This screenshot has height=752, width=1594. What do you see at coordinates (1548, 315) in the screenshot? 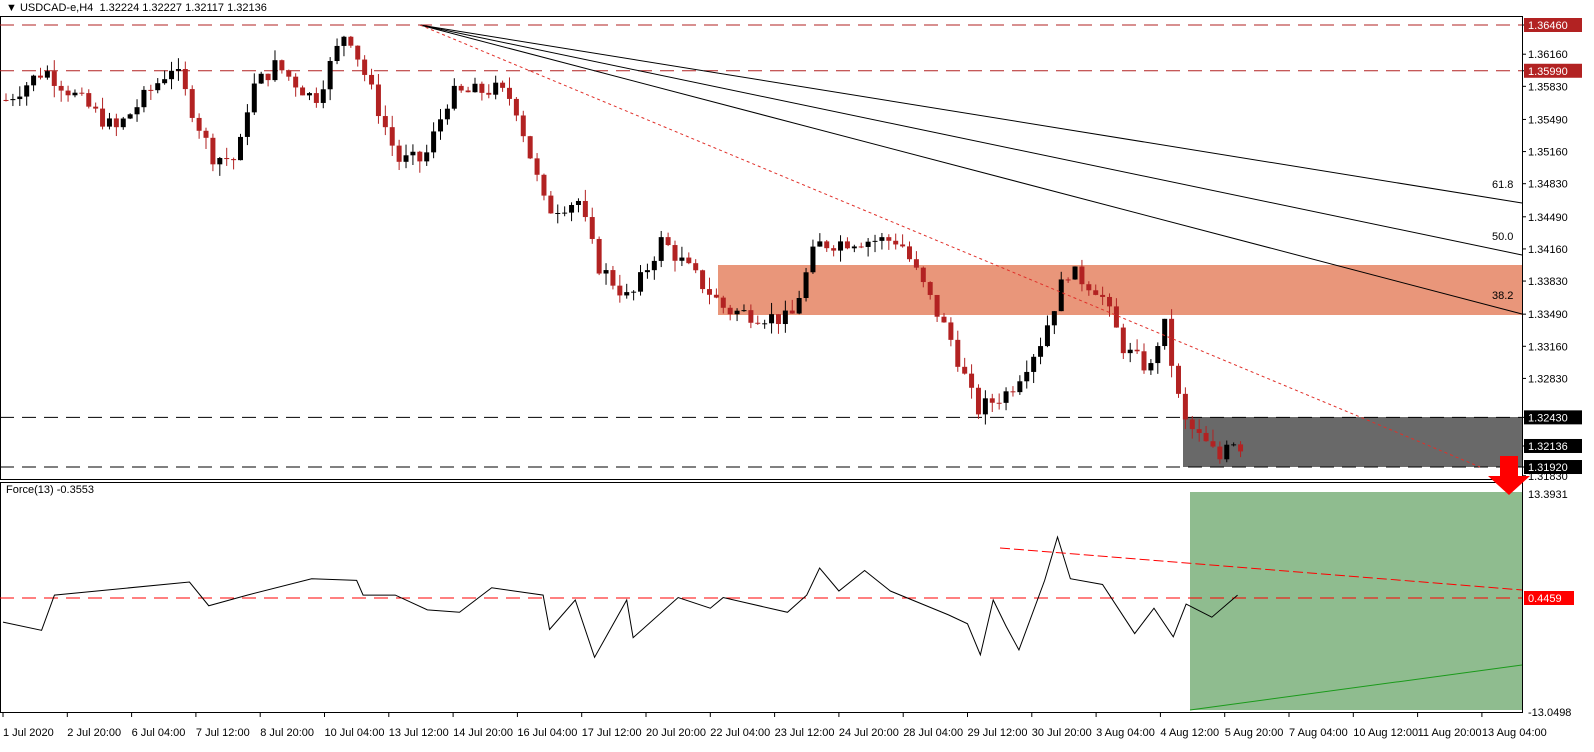
I see `price-tick-label: 1.33490` at bounding box center [1548, 315].